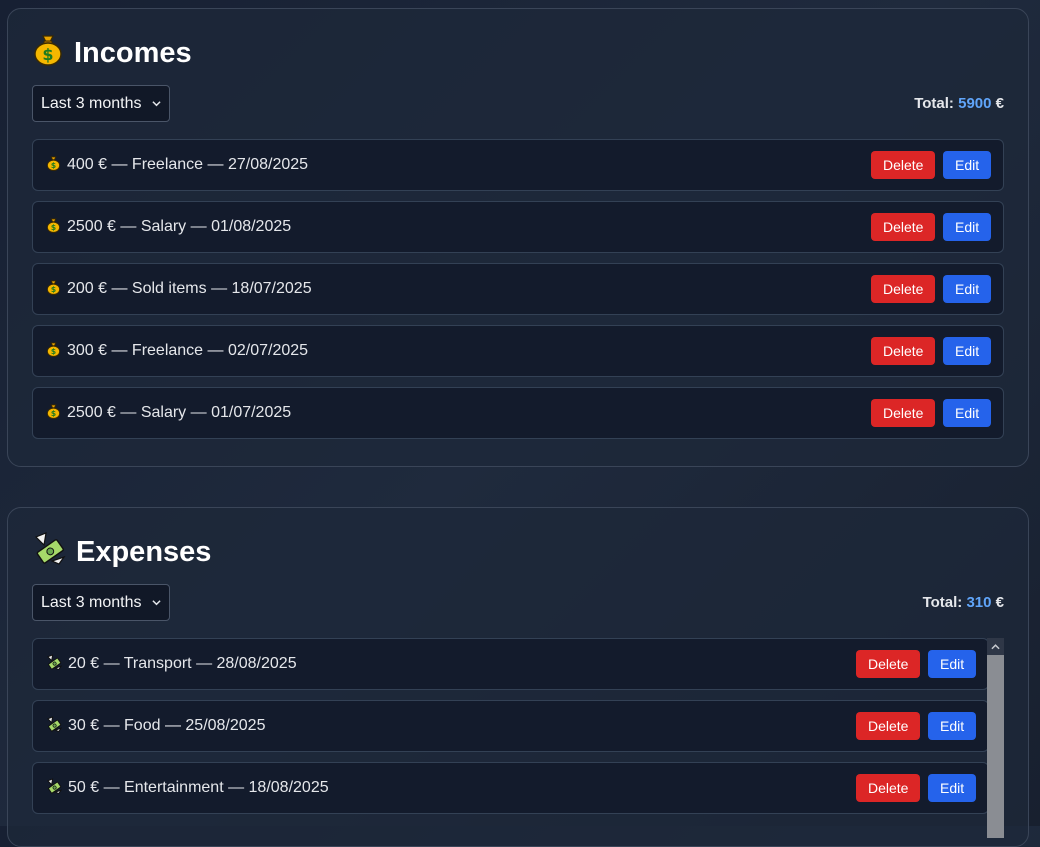 Image resolution: width=1040 pixels, height=847 pixels. What do you see at coordinates (975, 103) in the screenshot?
I see `incomes-total-value: 5900` at bounding box center [975, 103].